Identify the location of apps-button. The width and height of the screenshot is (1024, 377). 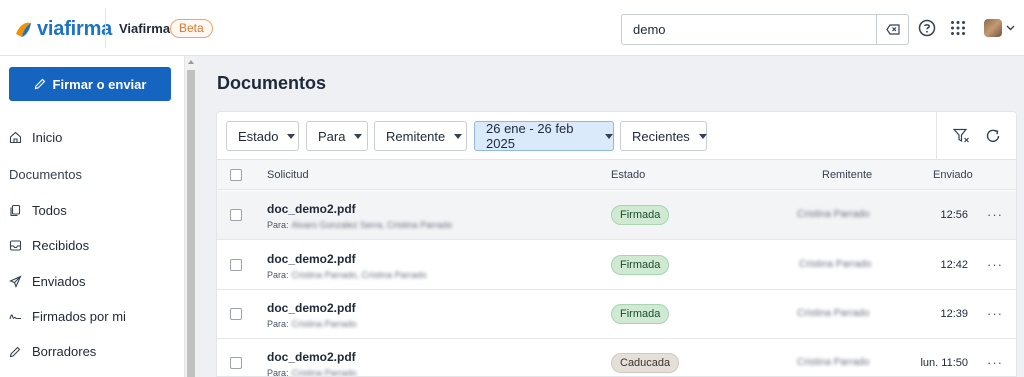
(958, 28).